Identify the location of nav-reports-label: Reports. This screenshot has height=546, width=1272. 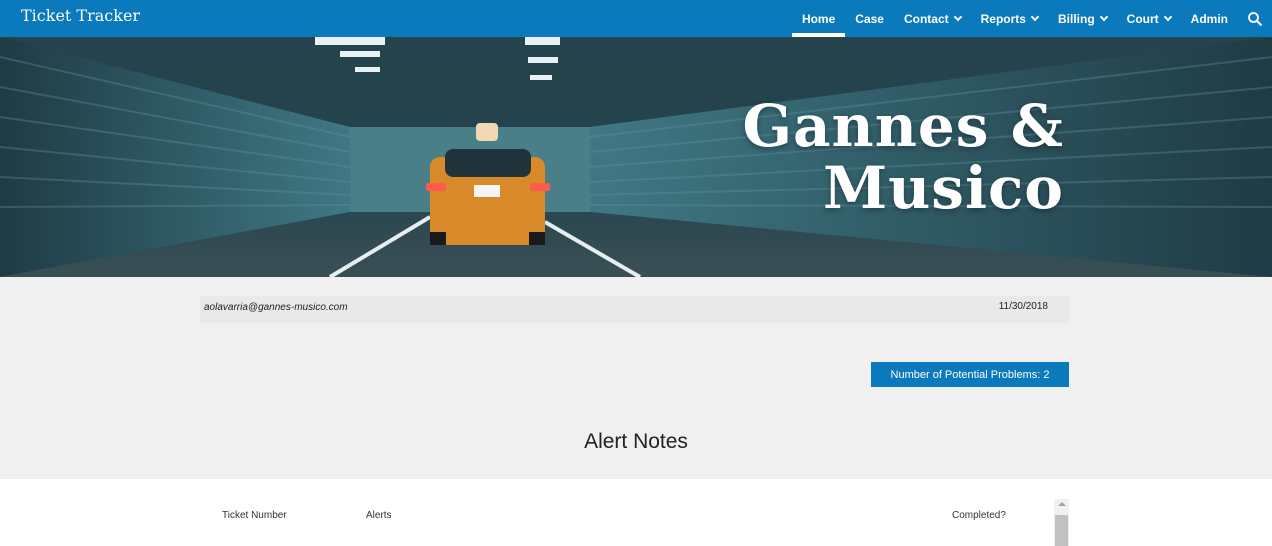
(1003, 18).